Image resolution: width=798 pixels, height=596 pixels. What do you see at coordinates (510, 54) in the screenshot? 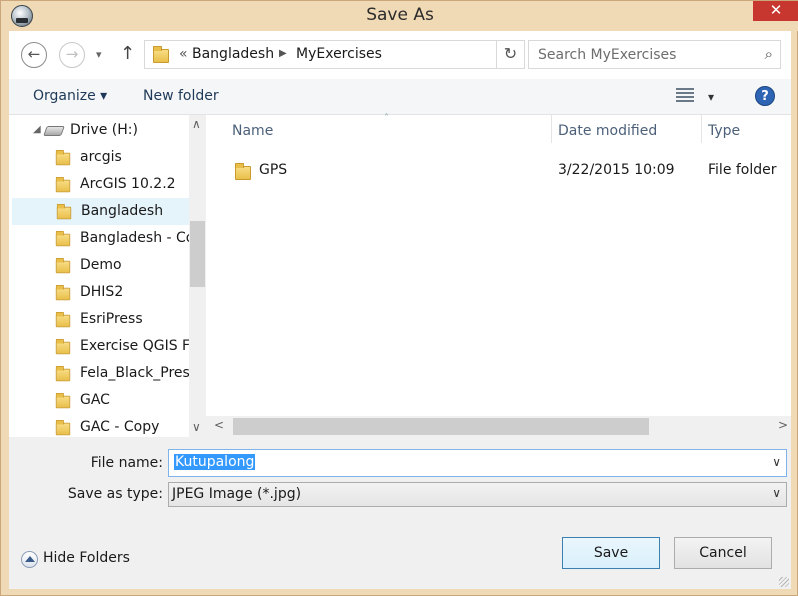
I see `refresh-icon: ↻` at bounding box center [510, 54].